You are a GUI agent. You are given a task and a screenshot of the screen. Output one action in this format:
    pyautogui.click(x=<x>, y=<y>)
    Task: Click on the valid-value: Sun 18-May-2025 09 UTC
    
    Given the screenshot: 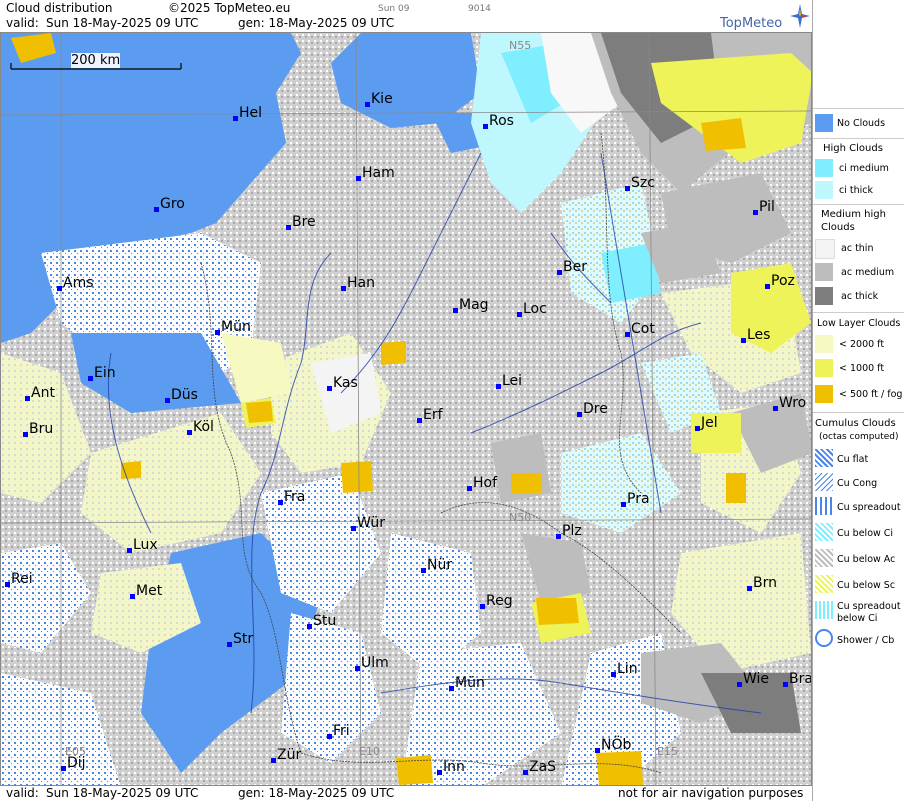 What is the action you would take?
    pyautogui.click(x=122, y=23)
    